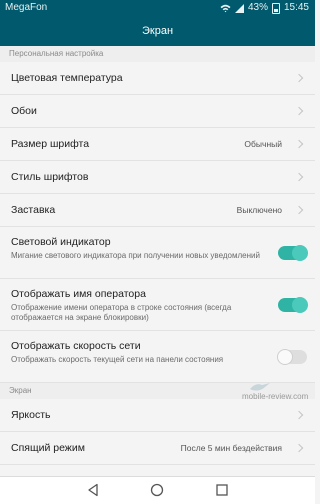 The width and height of the screenshot is (320, 504). What do you see at coordinates (31, 415) in the screenshot?
I see `setting-label: Яркость` at bounding box center [31, 415].